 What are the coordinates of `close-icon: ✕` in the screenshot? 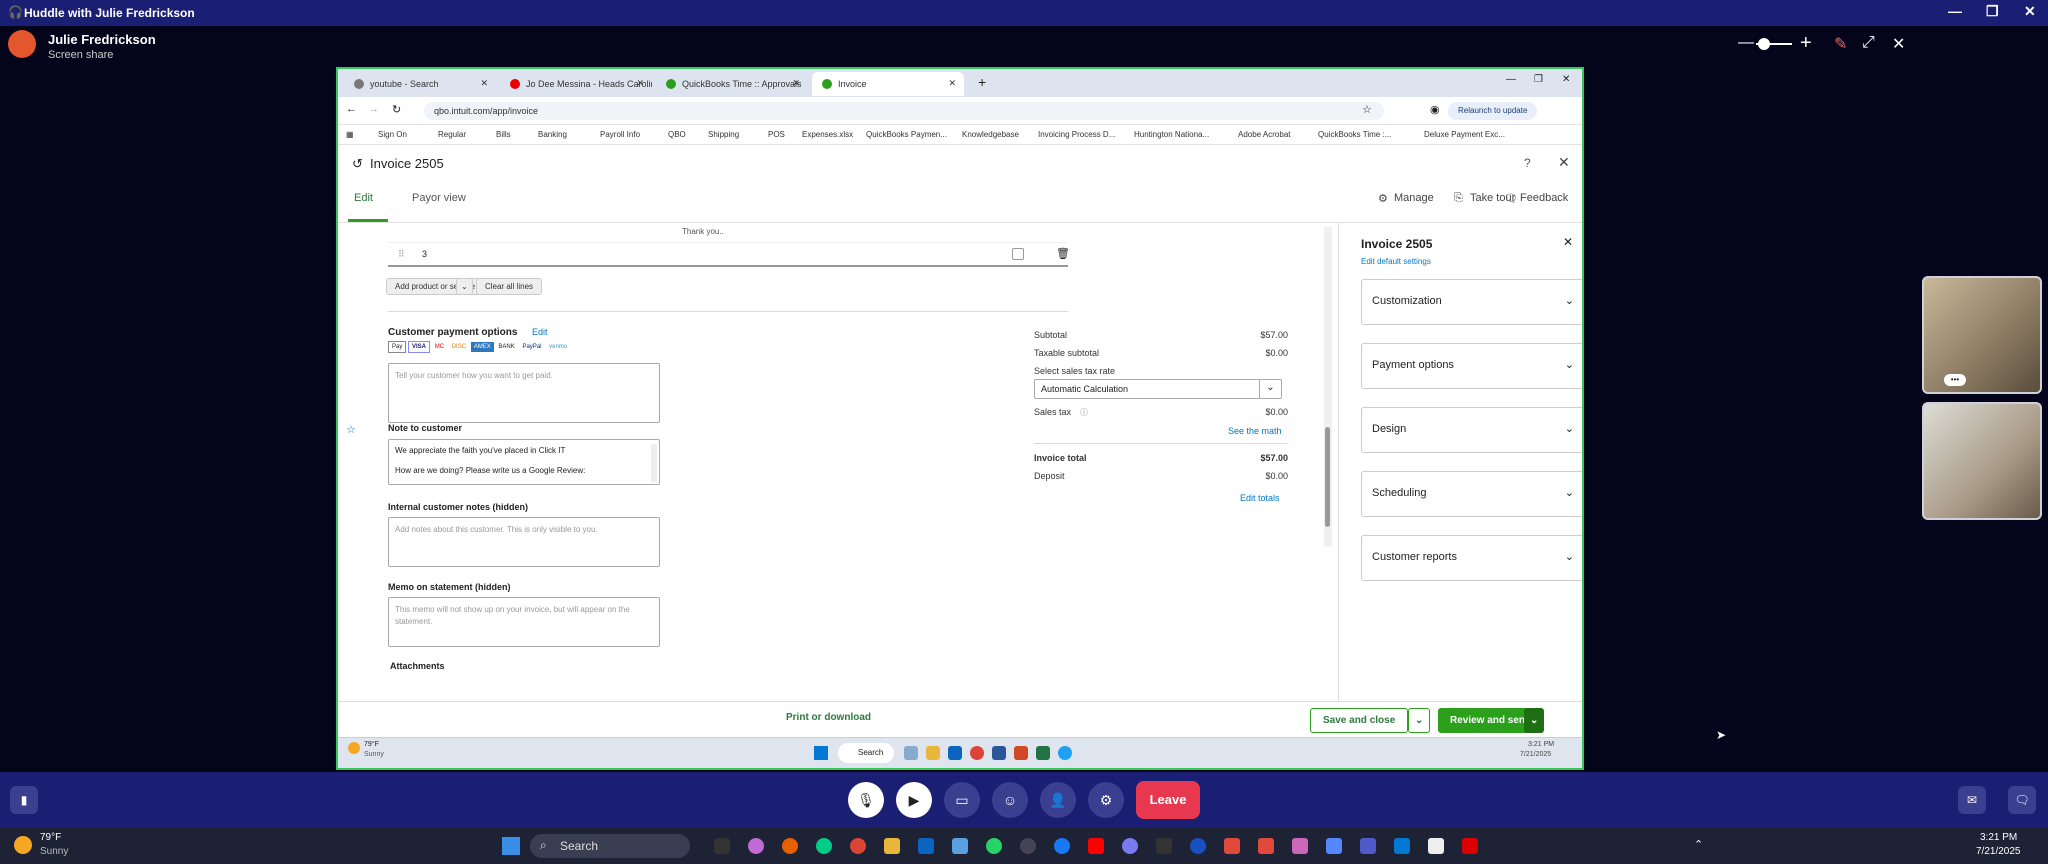 It's located at (2030, 11).